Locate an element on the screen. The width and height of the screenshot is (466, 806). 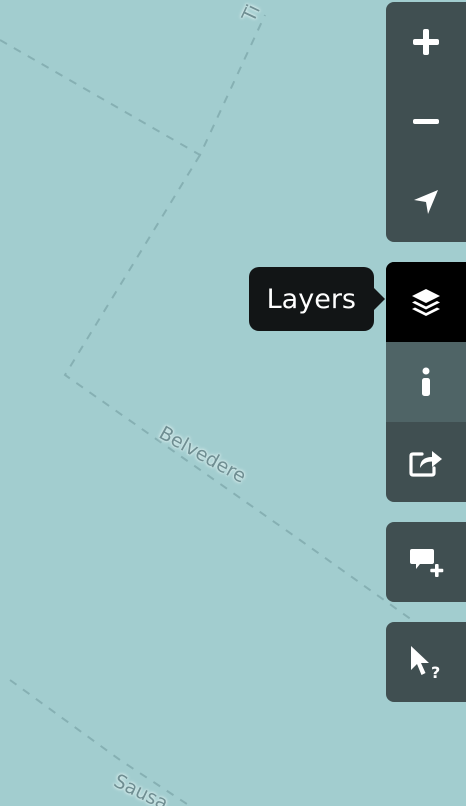
location-arrow-icon is located at coordinates (426, 202).